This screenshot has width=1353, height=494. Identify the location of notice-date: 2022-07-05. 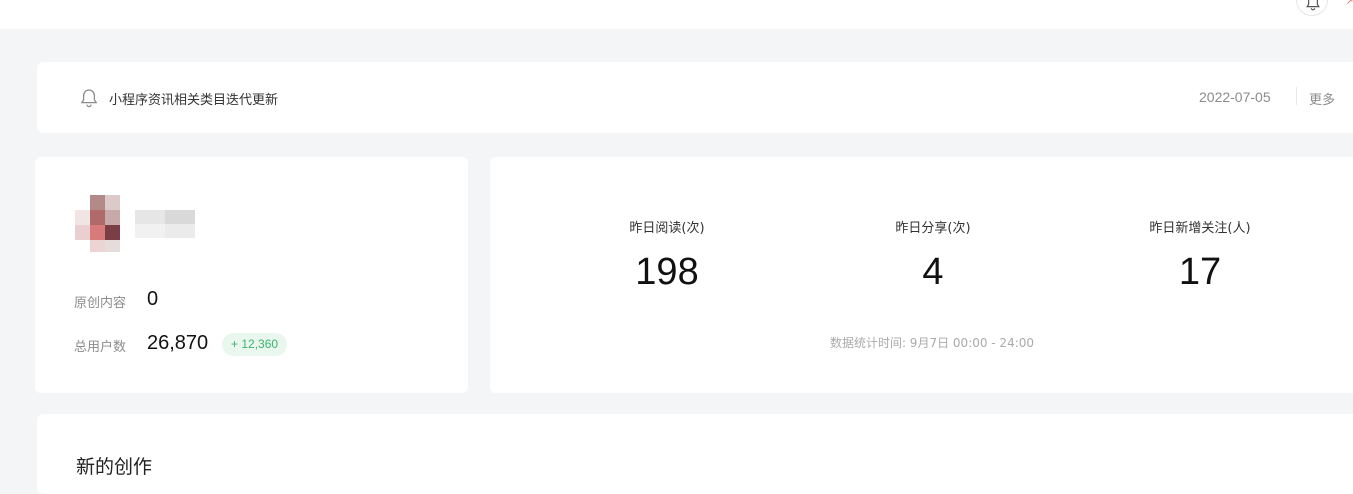
(1235, 97).